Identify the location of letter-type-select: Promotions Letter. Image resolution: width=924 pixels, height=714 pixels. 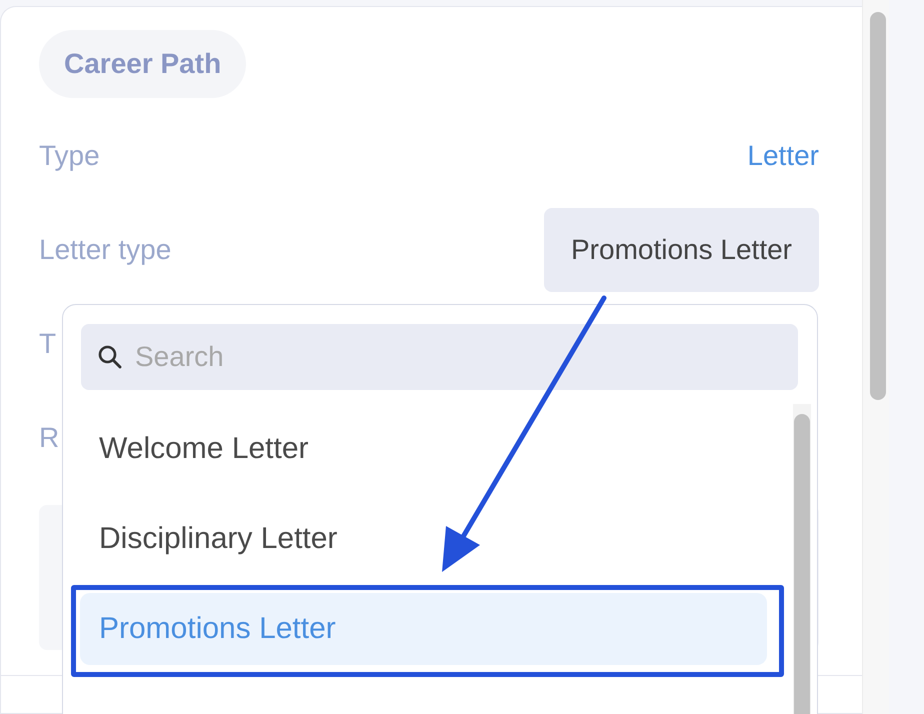
(681, 250).